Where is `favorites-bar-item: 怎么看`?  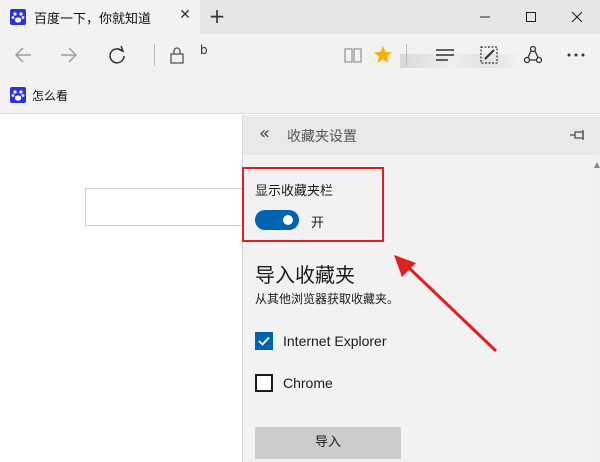
favorites-bar-item: 怎么看 is located at coordinates (39, 95).